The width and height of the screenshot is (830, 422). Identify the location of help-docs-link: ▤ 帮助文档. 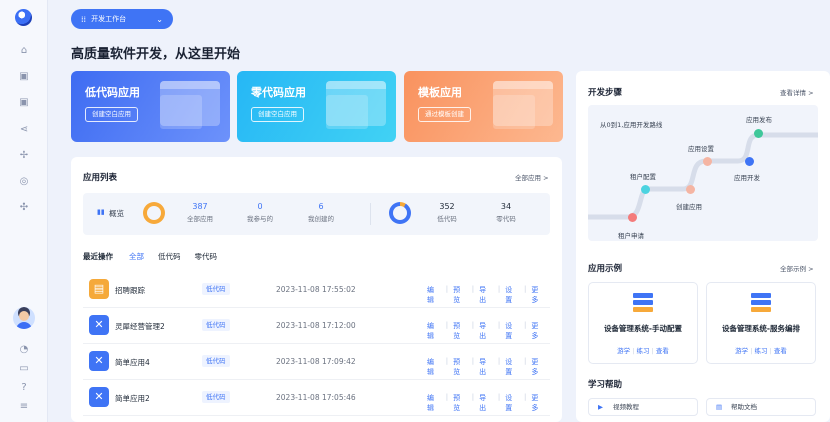
(761, 407).